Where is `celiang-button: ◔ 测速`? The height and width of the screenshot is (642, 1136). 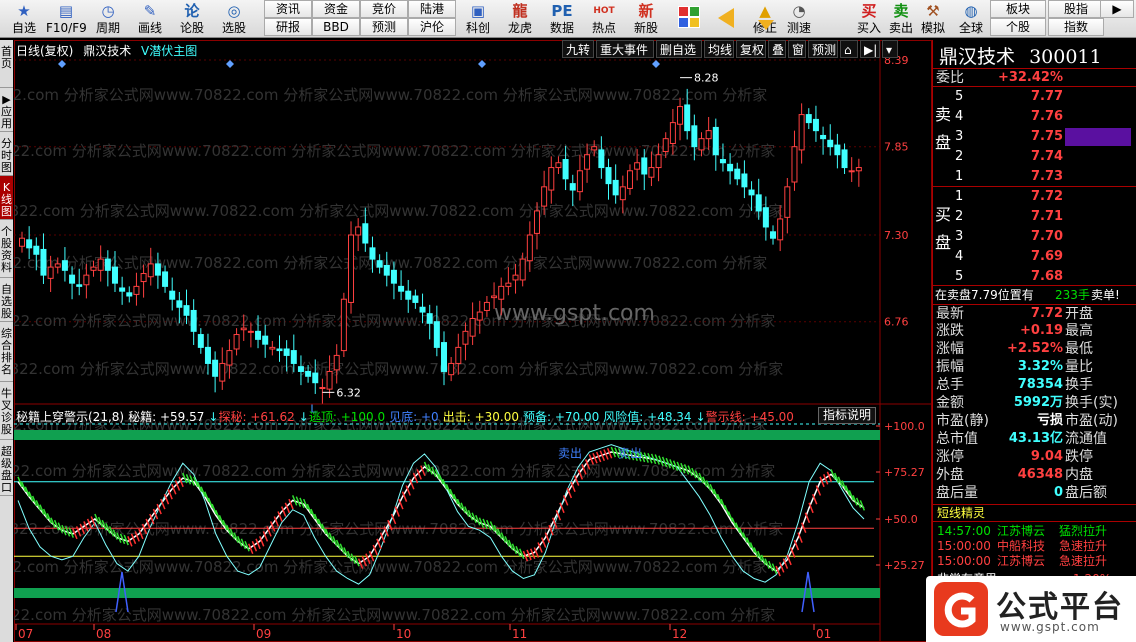
celiang-button: ◔ 测速 is located at coordinates (799, 19).